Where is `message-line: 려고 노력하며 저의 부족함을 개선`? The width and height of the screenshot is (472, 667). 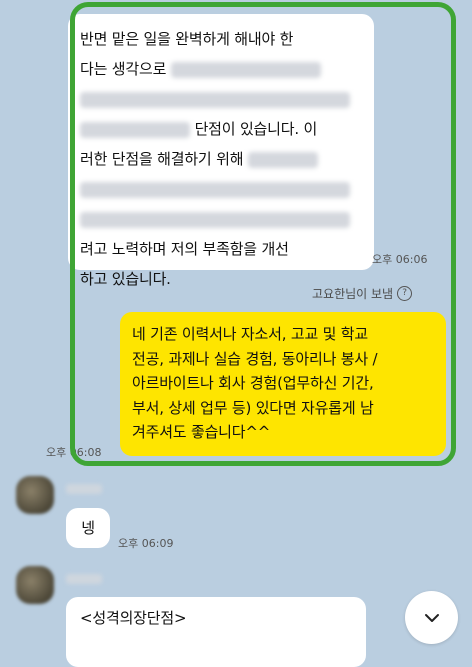
message-line: 려고 노력하며 저의 부족함을 개선 is located at coordinates (184, 249).